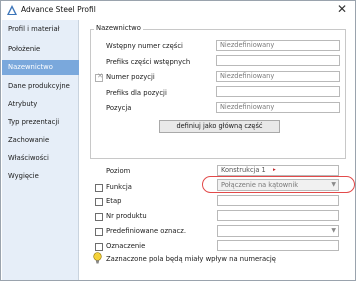  What do you see at coordinates (12, 10) in the screenshot?
I see `advance-steel-logo-icon` at bounding box center [12, 10].